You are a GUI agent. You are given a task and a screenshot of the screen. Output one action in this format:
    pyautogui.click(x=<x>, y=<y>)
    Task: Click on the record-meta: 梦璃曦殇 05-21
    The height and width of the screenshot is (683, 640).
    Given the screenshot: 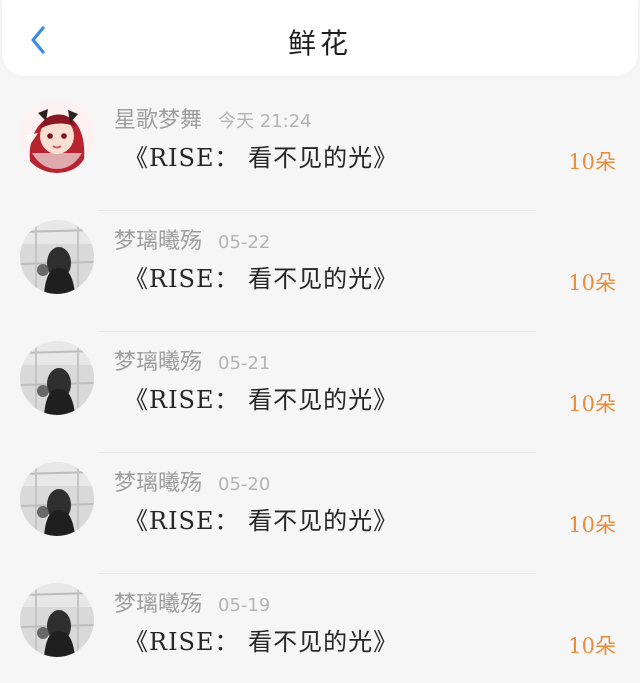 What is the action you would take?
    pyautogui.click(x=192, y=359)
    